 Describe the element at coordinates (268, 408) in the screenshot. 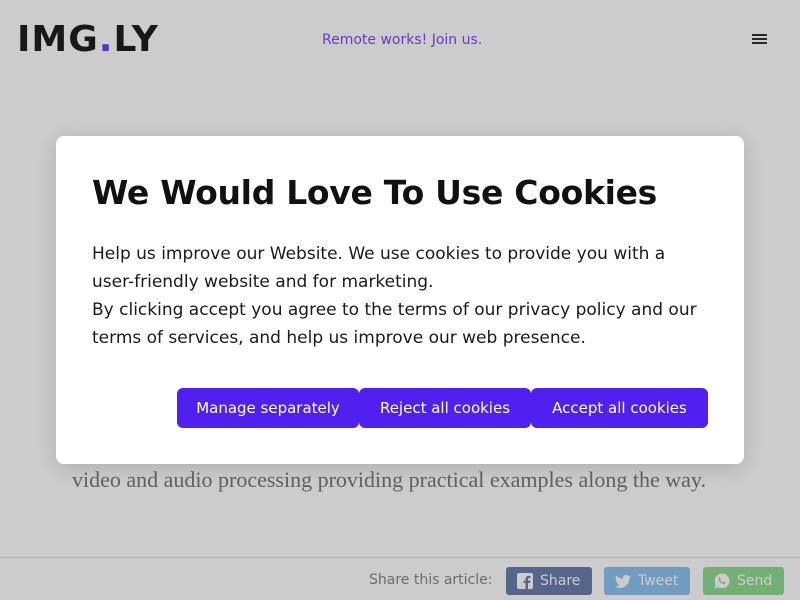

I see `manage-separately-button: Manage separately` at that location.